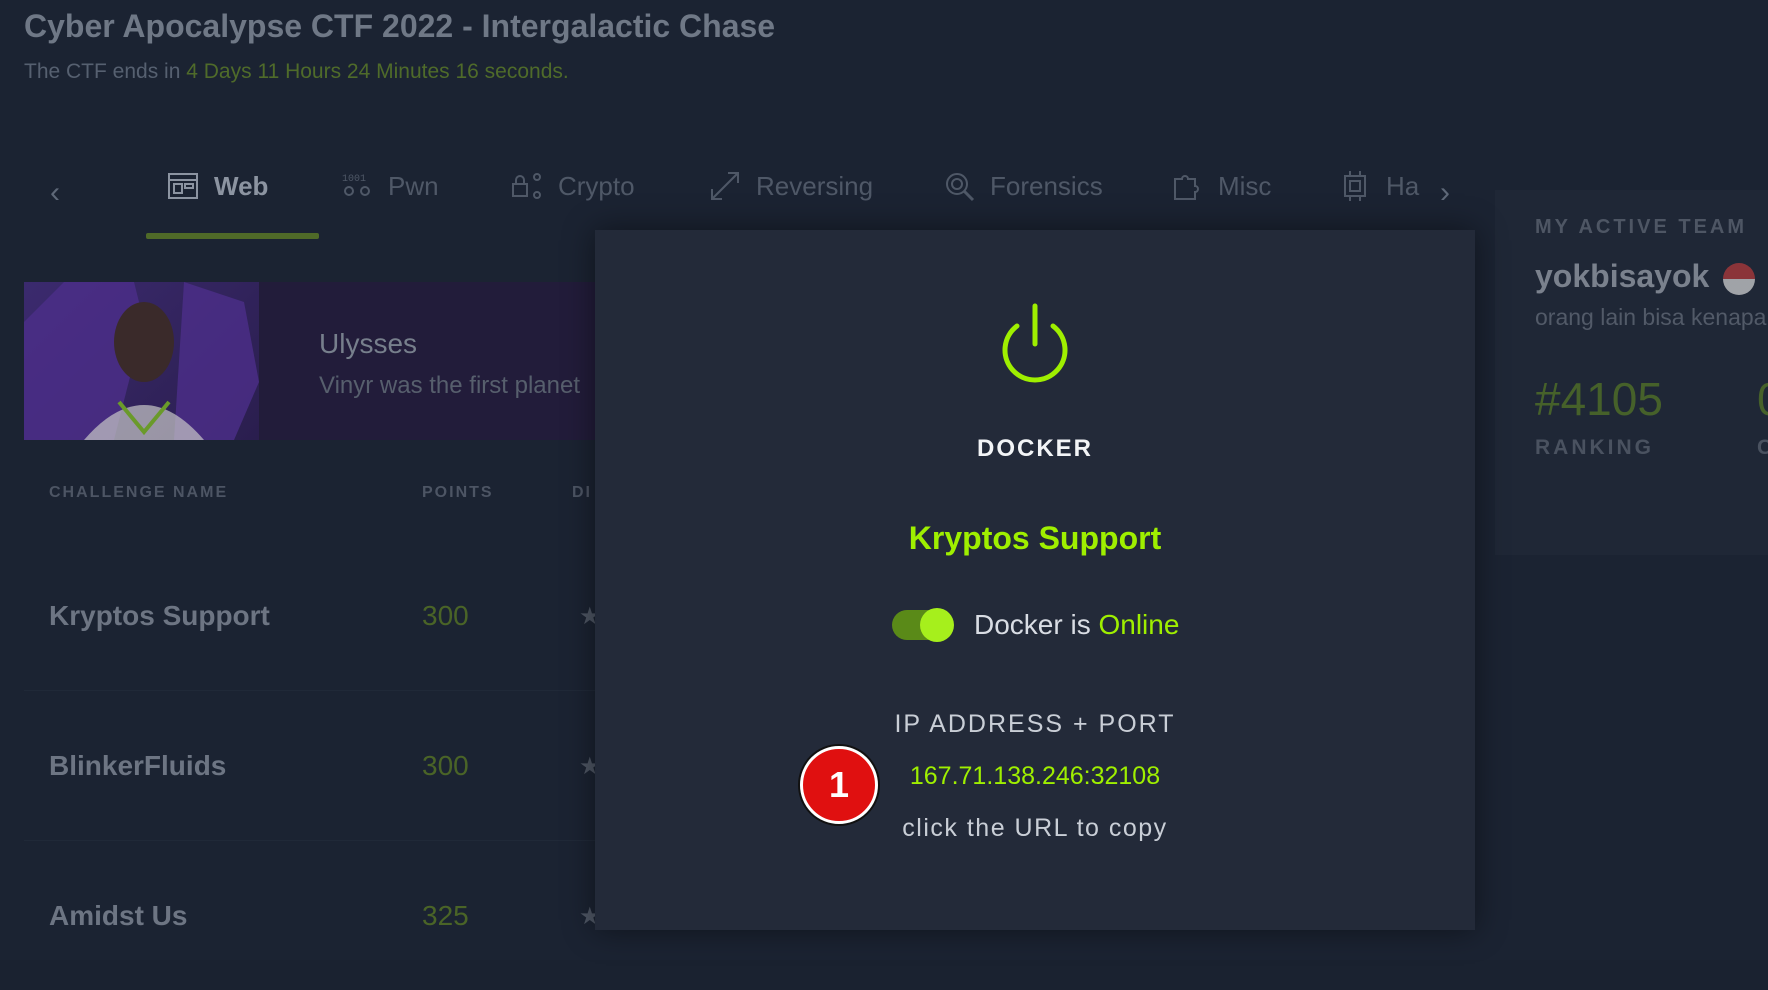 Image resolution: width=1768 pixels, height=990 pixels. I want to click on tab-web: Web, so click(217, 186).